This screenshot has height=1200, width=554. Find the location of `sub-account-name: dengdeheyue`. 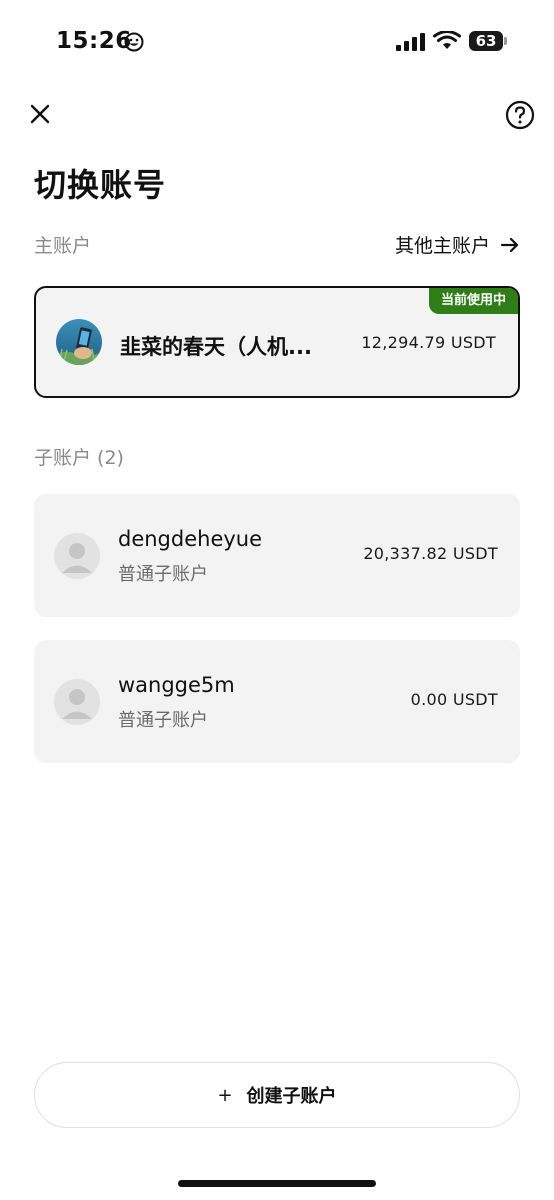

sub-account-name: dengdeheyue is located at coordinates (190, 539).